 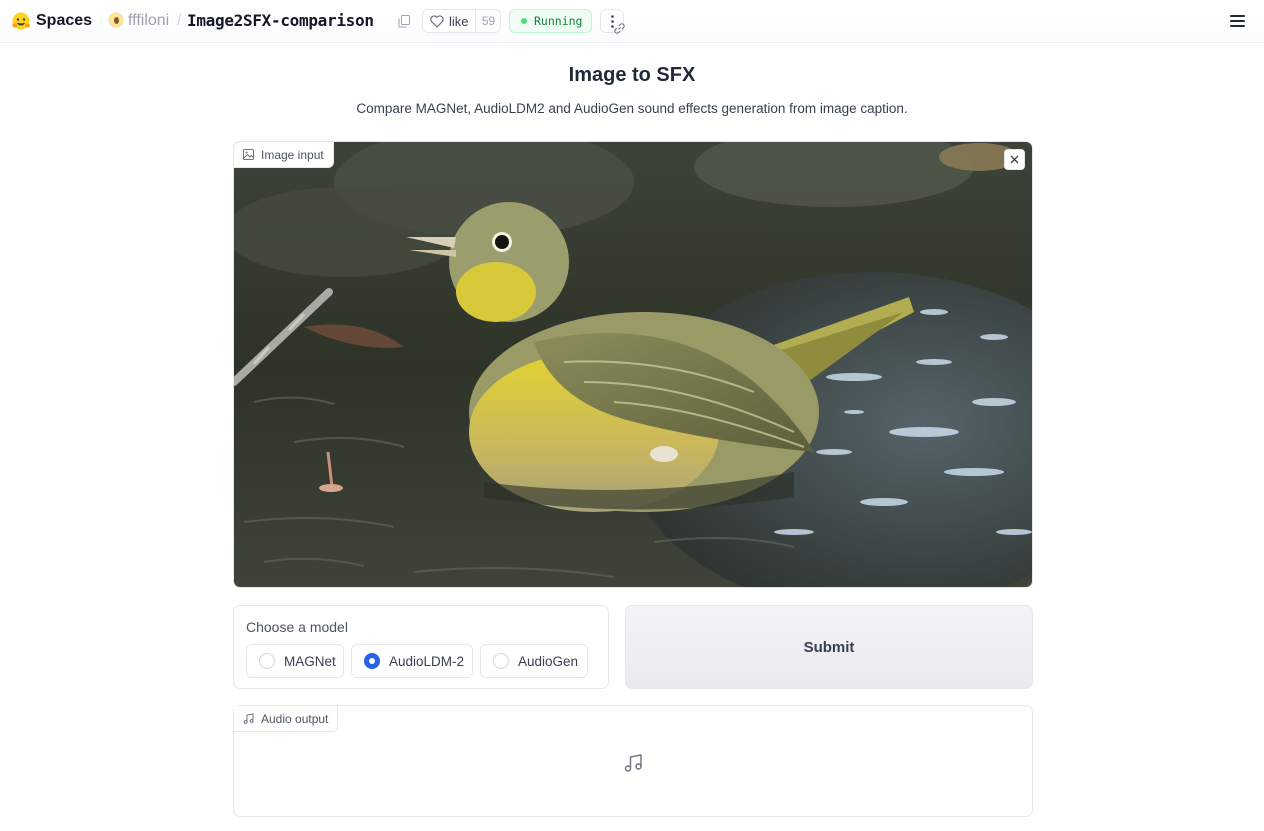 What do you see at coordinates (534, 661) in the screenshot?
I see `radio-option-audiogen: AudioGen` at bounding box center [534, 661].